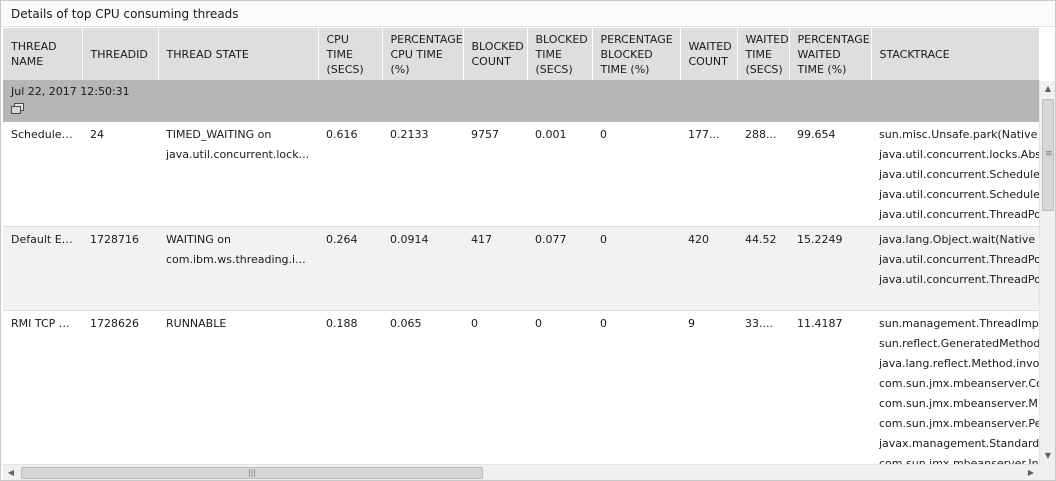 The height and width of the screenshot is (481, 1056). I want to click on cell-percentage-cpu-time: 0.2133, so click(422, 174).